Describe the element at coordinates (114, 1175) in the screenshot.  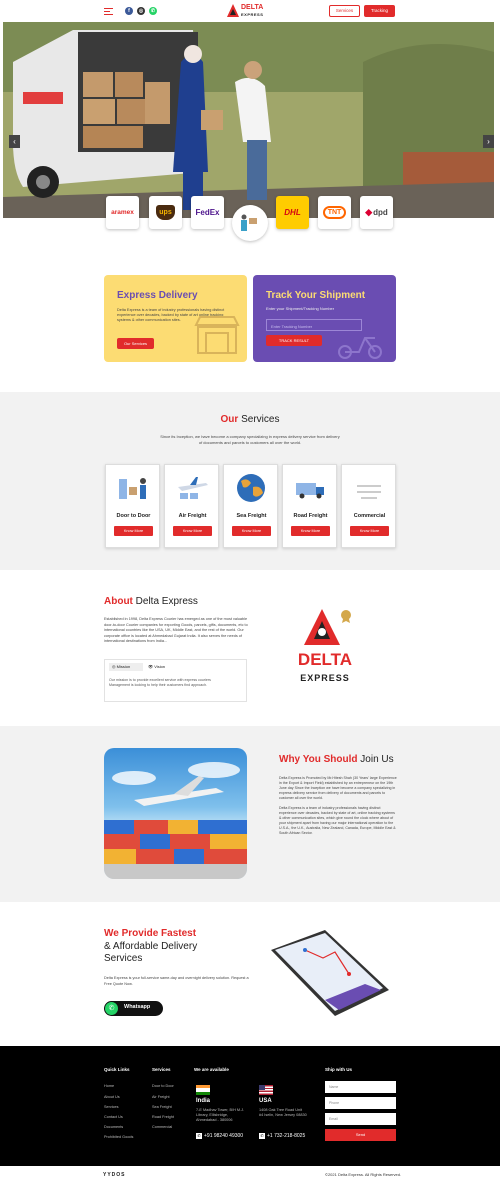
I see `developer-brand: YYDOS` at that location.